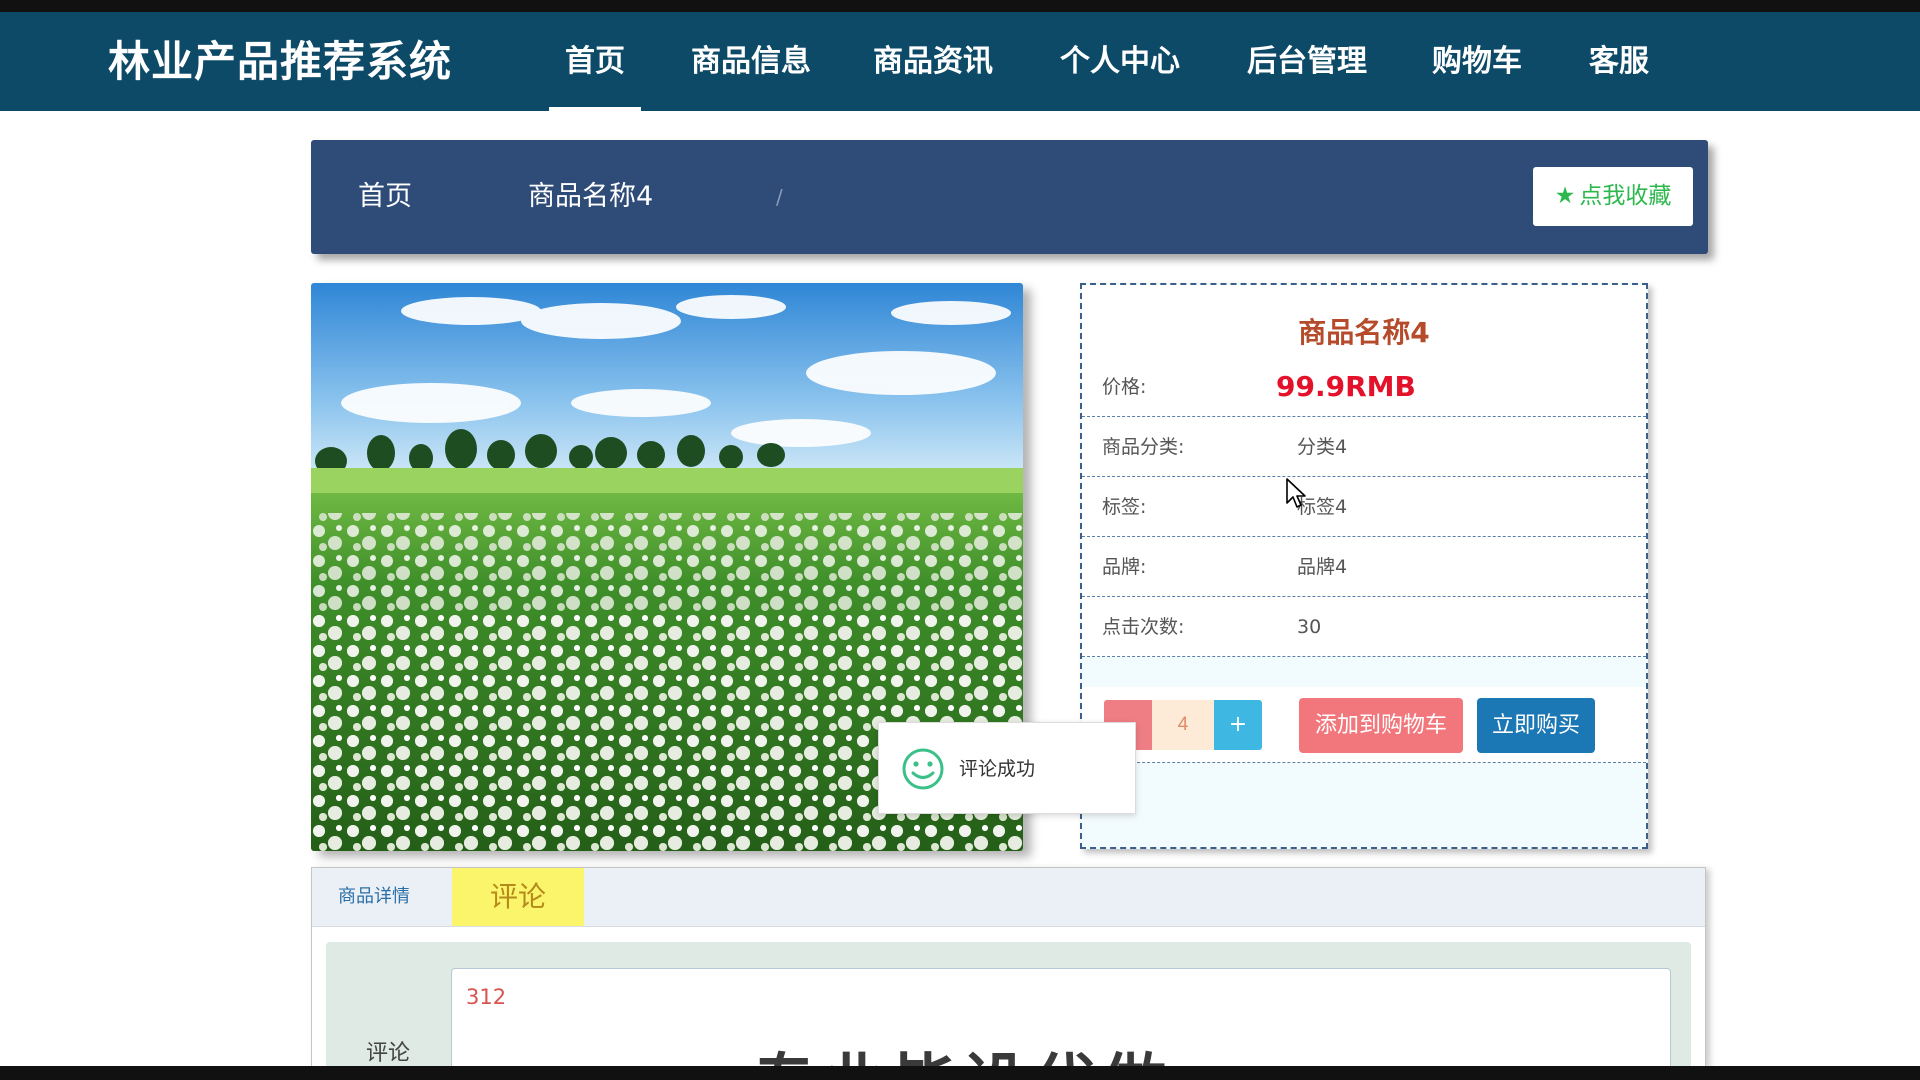 This screenshot has width=1920, height=1080. What do you see at coordinates (997, 769) in the screenshot?
I see `toast-message: 评论成功` at bounding box center [997, 769].